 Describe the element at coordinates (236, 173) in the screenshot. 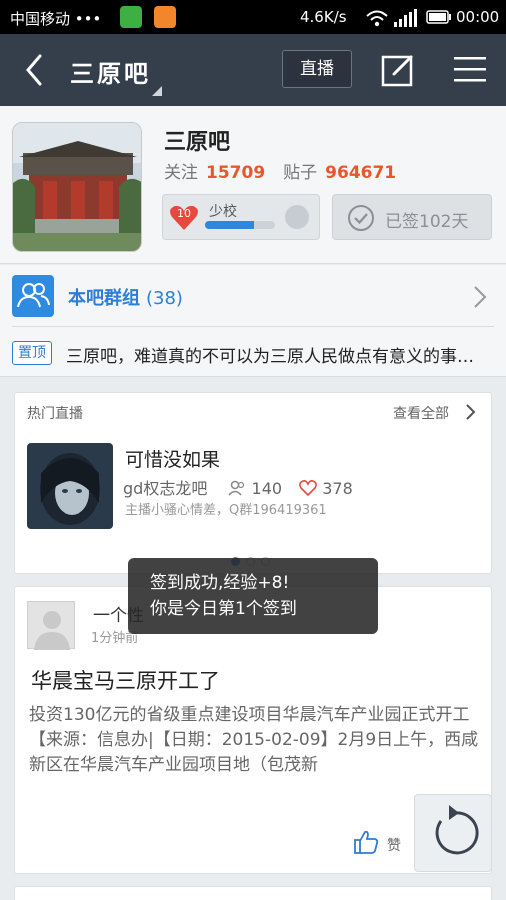

I see `follow-count: 15709` at that location.